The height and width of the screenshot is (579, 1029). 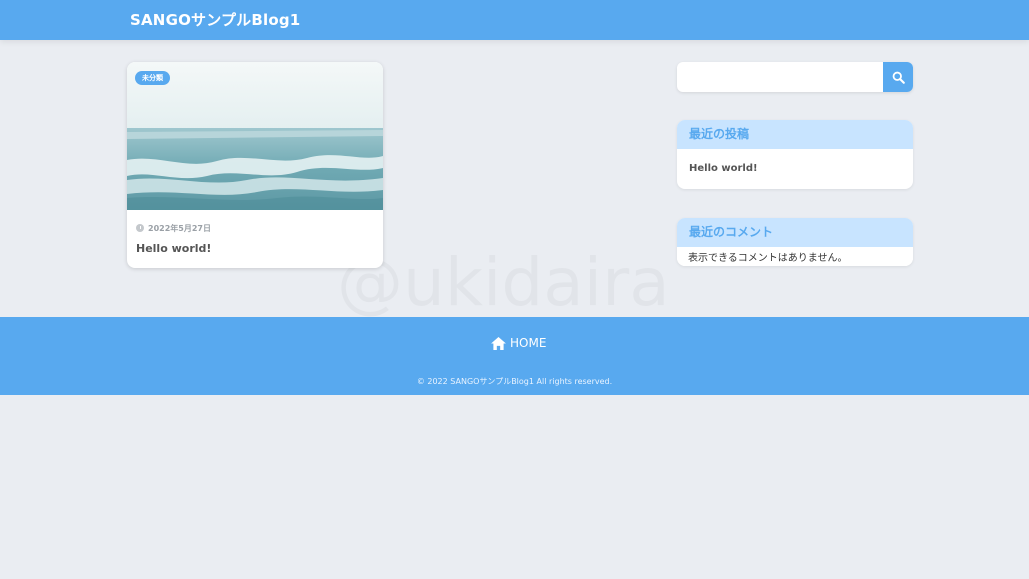 I want to click on clock-icon, so click(x=140, y=228).